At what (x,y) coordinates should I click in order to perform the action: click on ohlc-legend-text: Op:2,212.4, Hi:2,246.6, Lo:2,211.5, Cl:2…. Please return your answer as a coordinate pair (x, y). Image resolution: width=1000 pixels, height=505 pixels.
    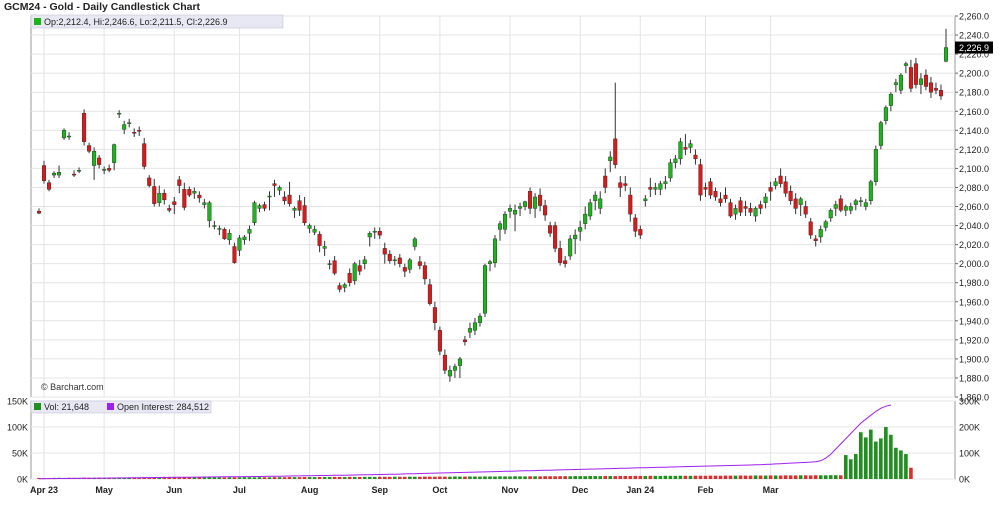
    Looking at the image, I should click on (135, 22).